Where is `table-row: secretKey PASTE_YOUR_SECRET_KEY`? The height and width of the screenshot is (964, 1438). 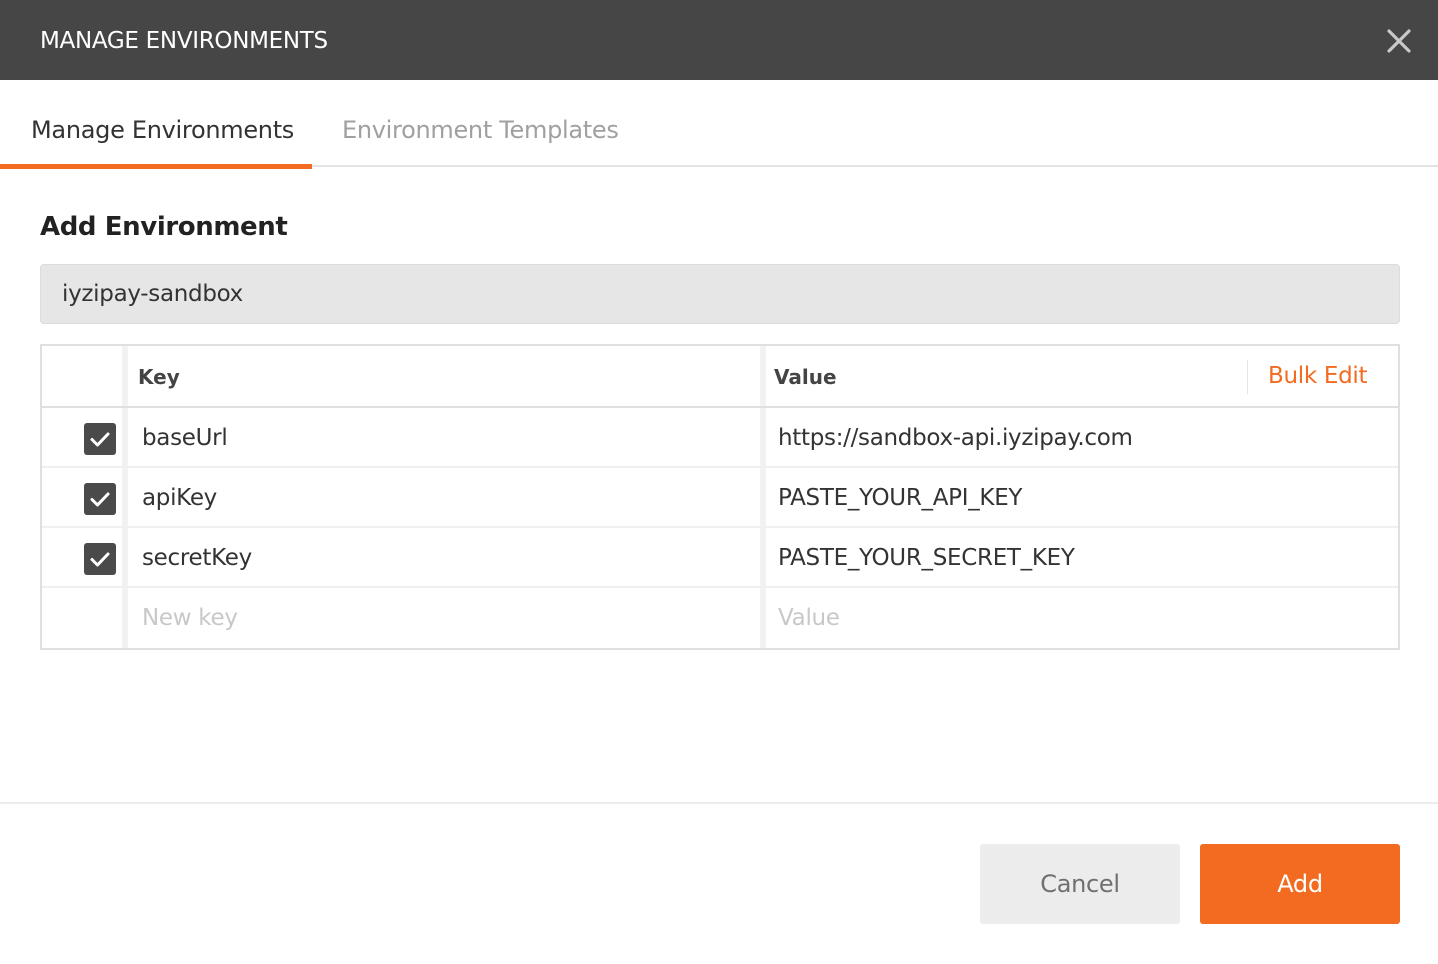 table-row: secretKey PASTE_YOUR_SECRET_KEY is located at coordinates (720, 558).